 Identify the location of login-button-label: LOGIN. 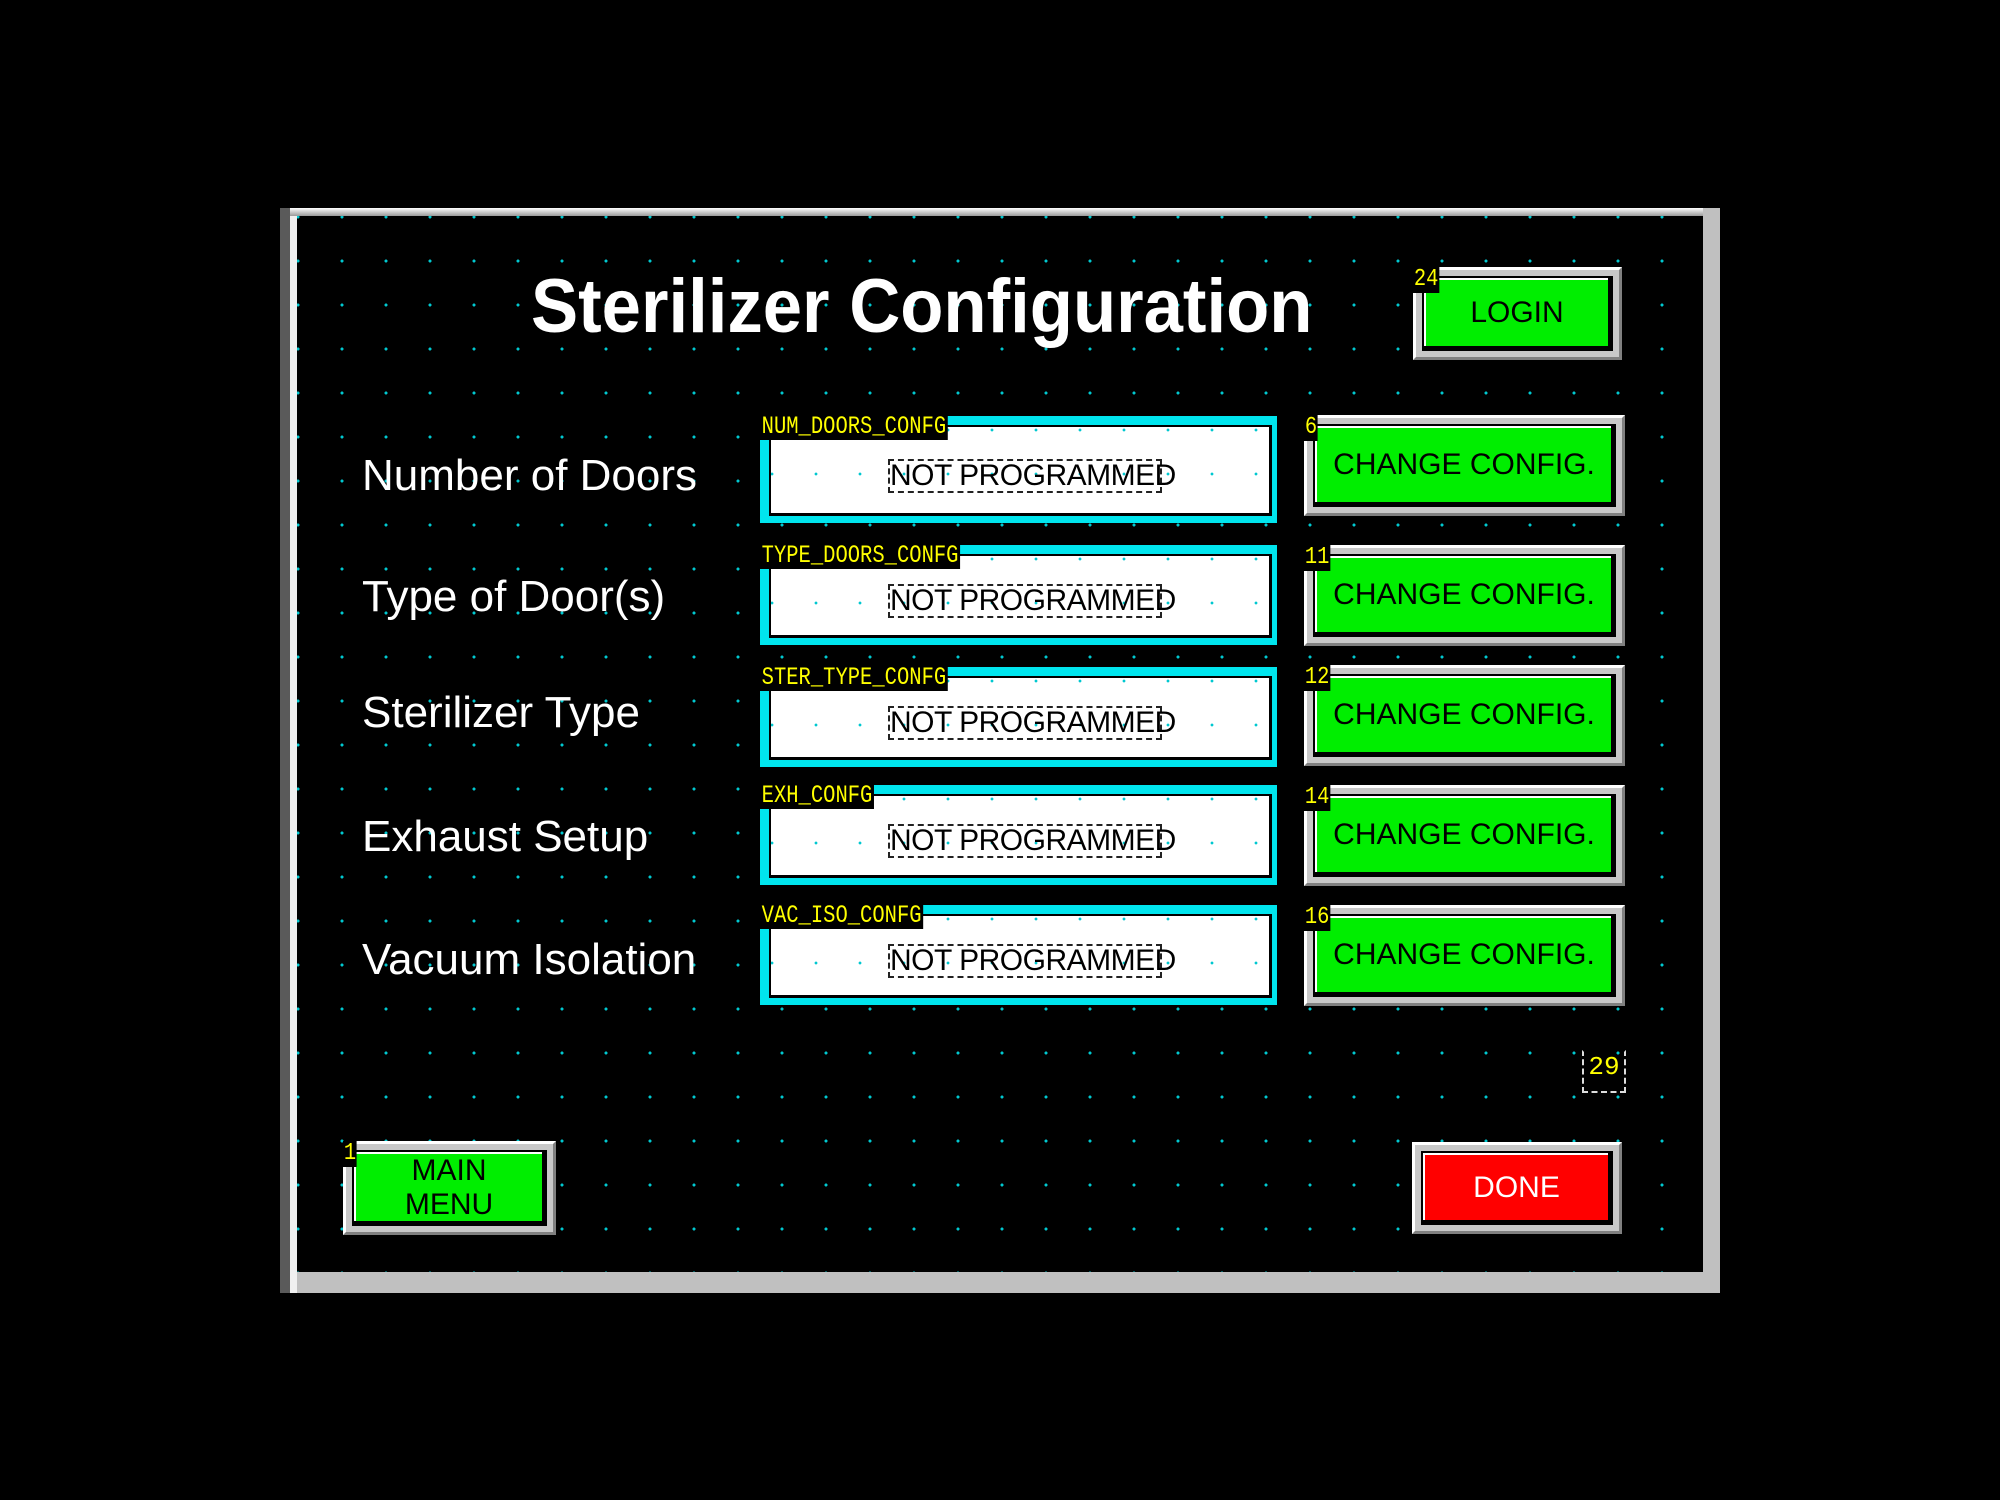
(1517, 312).